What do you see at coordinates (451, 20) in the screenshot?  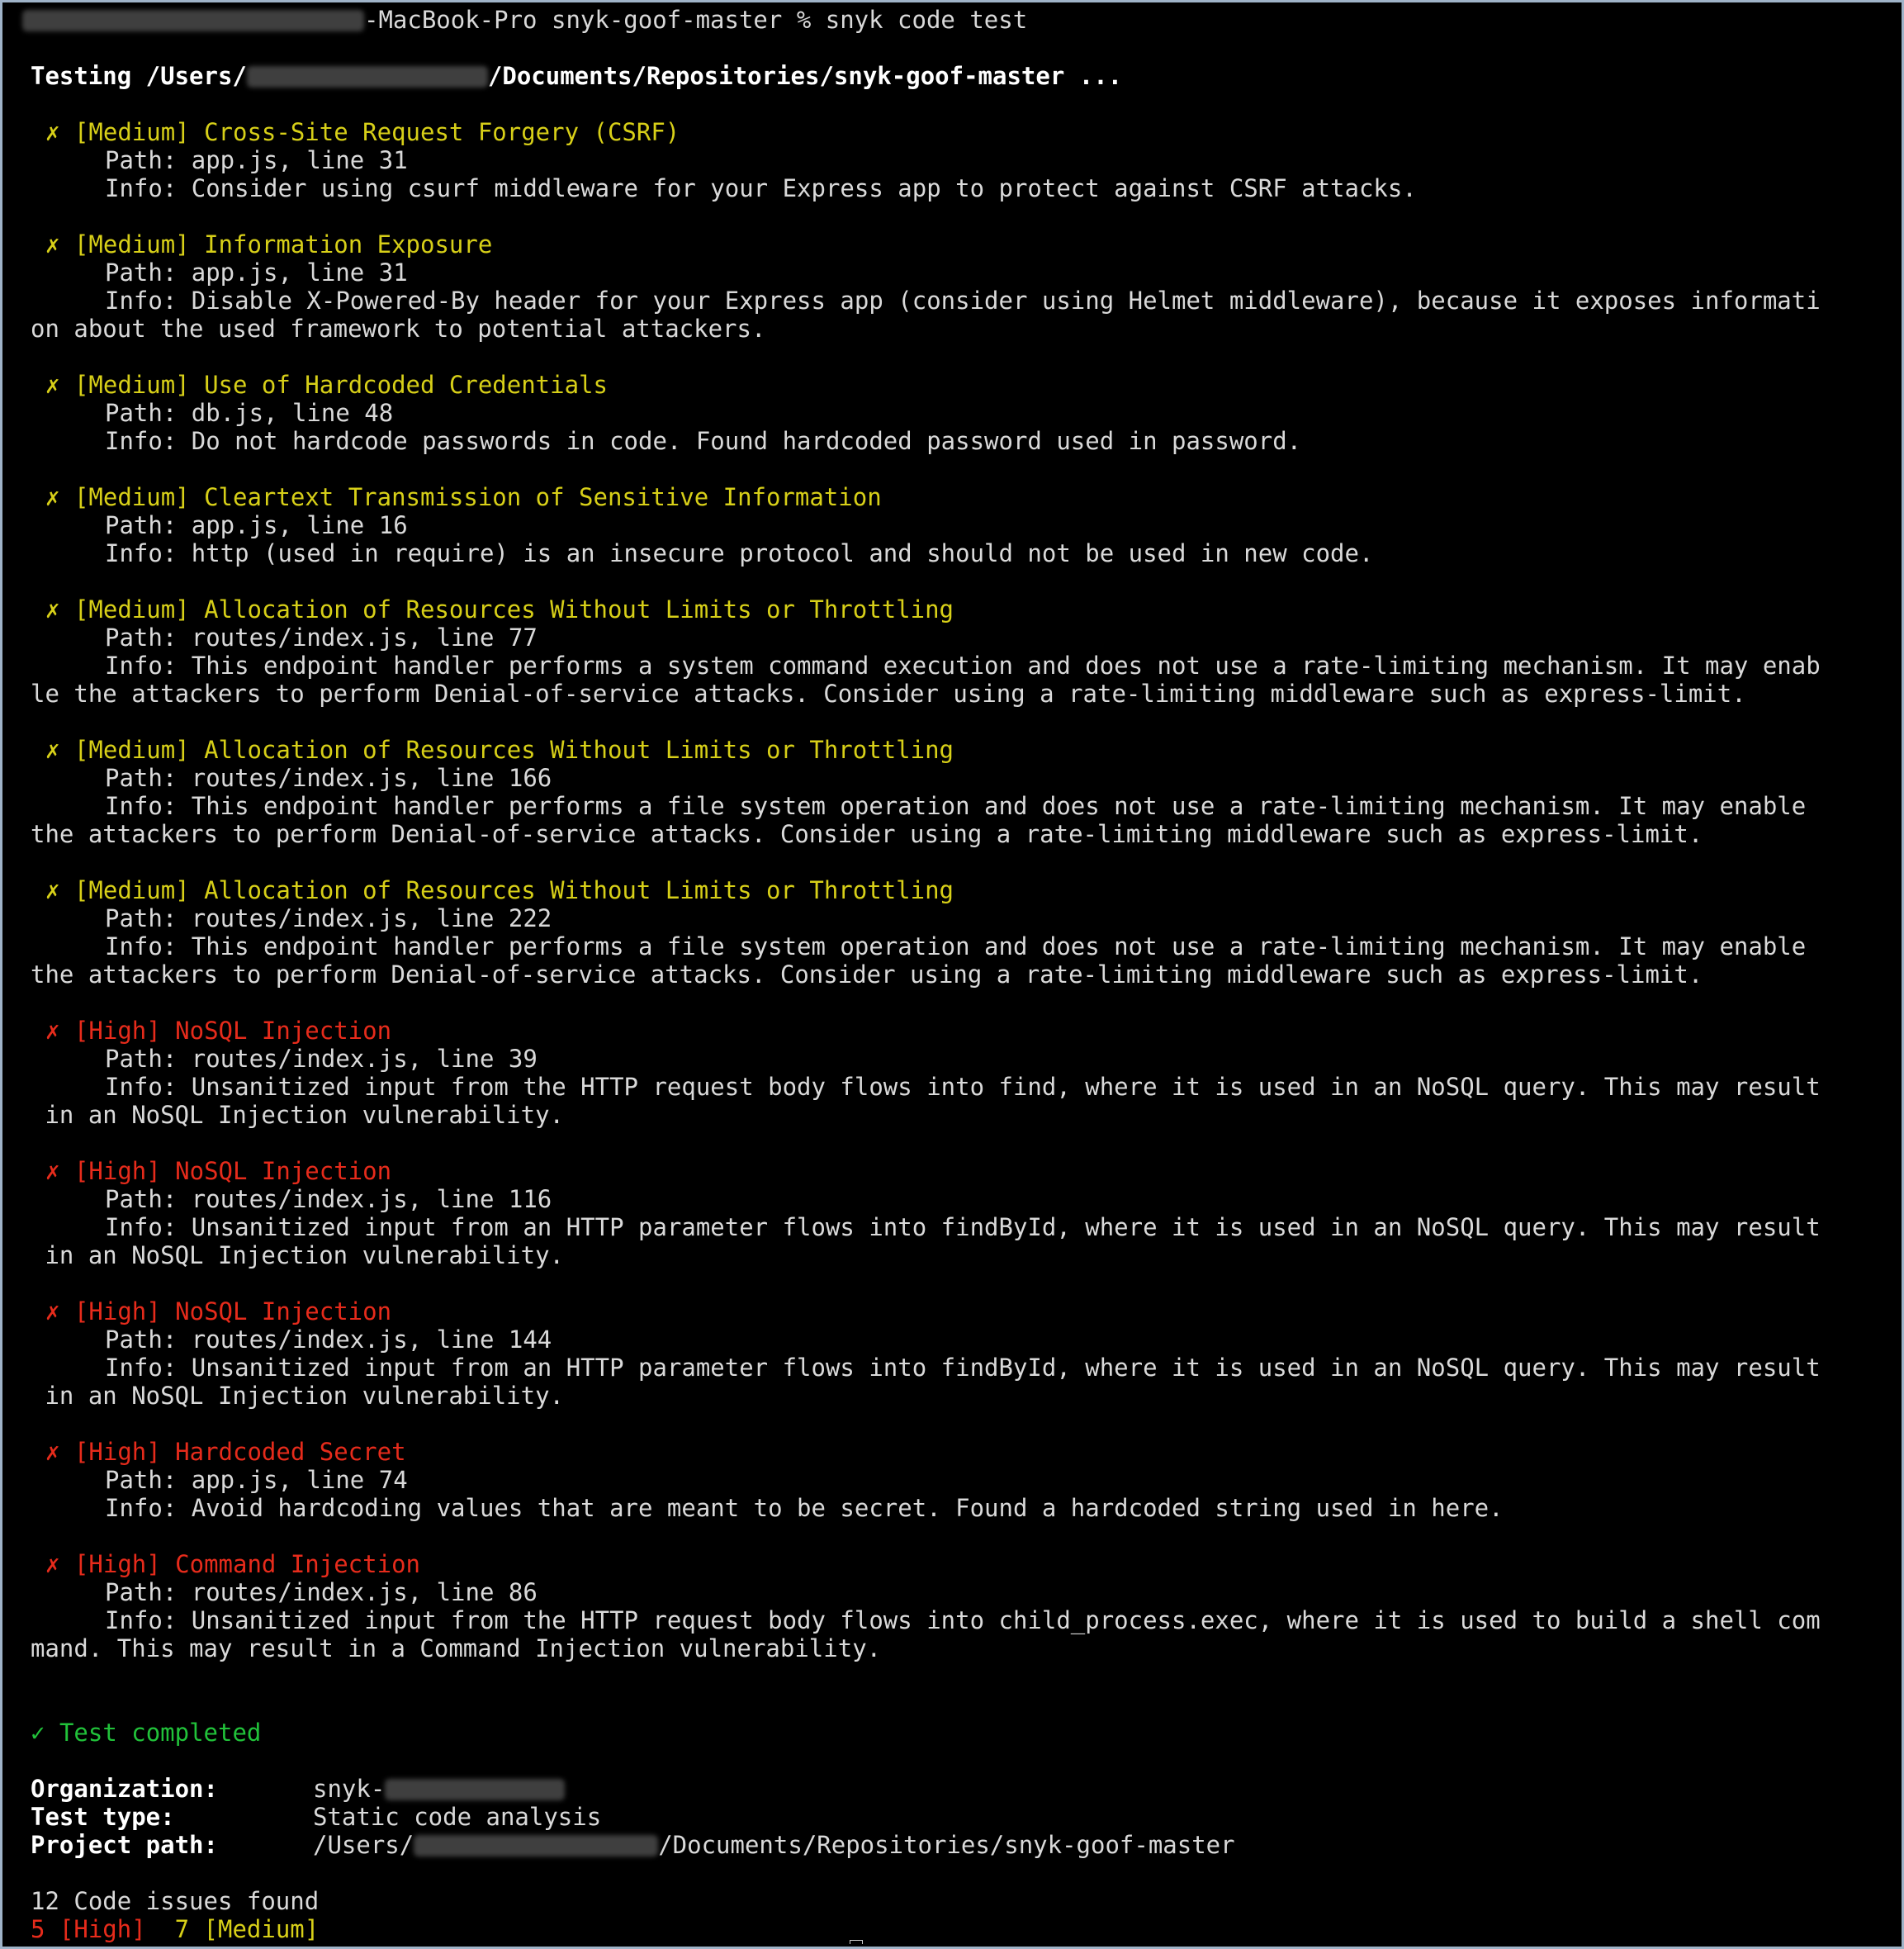 I see `prompt-host: -MacBook-Pro` at bounding box center [451, 20].